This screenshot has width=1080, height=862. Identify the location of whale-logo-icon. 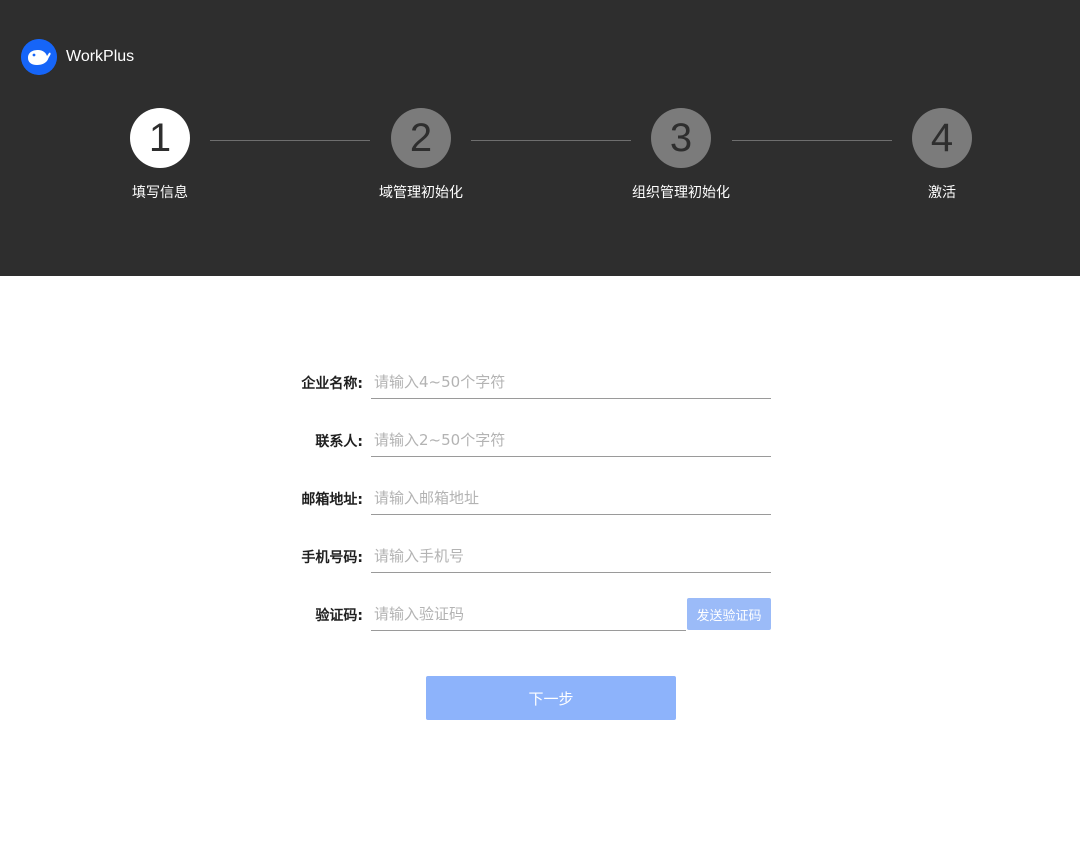
(39, 57).